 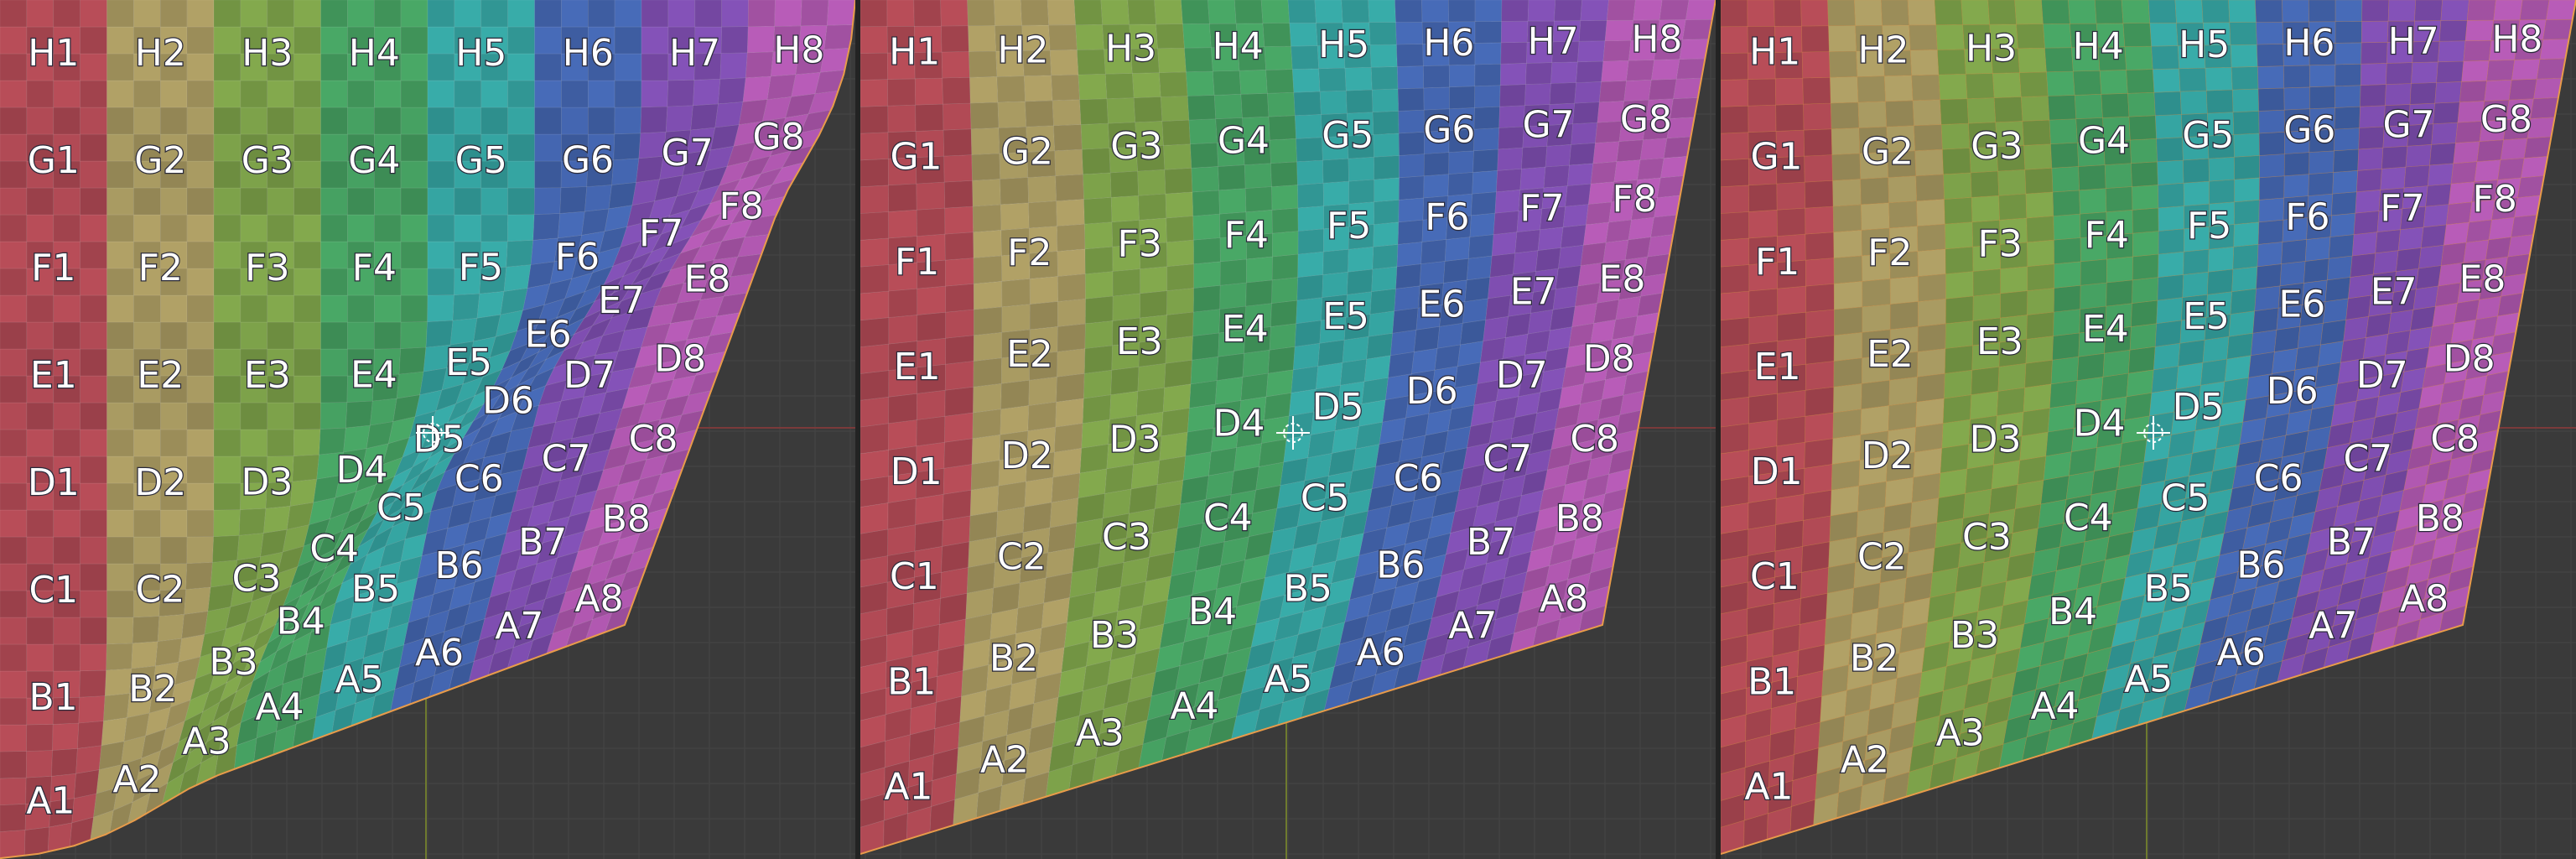 What do you see at coordinates (2308, 43) in the screenshot?
I see `cell-label-h6: H6` at bounding box center [2308, 43].